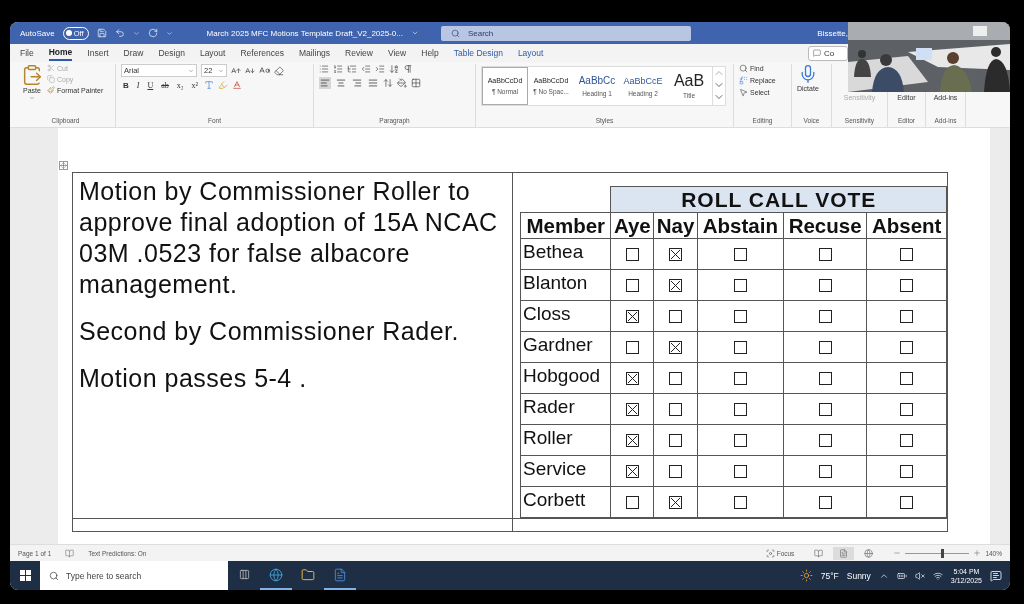  Describe the element at coordinates (828, 53) in the screenshot. I see `comments-button: Co` at that location.